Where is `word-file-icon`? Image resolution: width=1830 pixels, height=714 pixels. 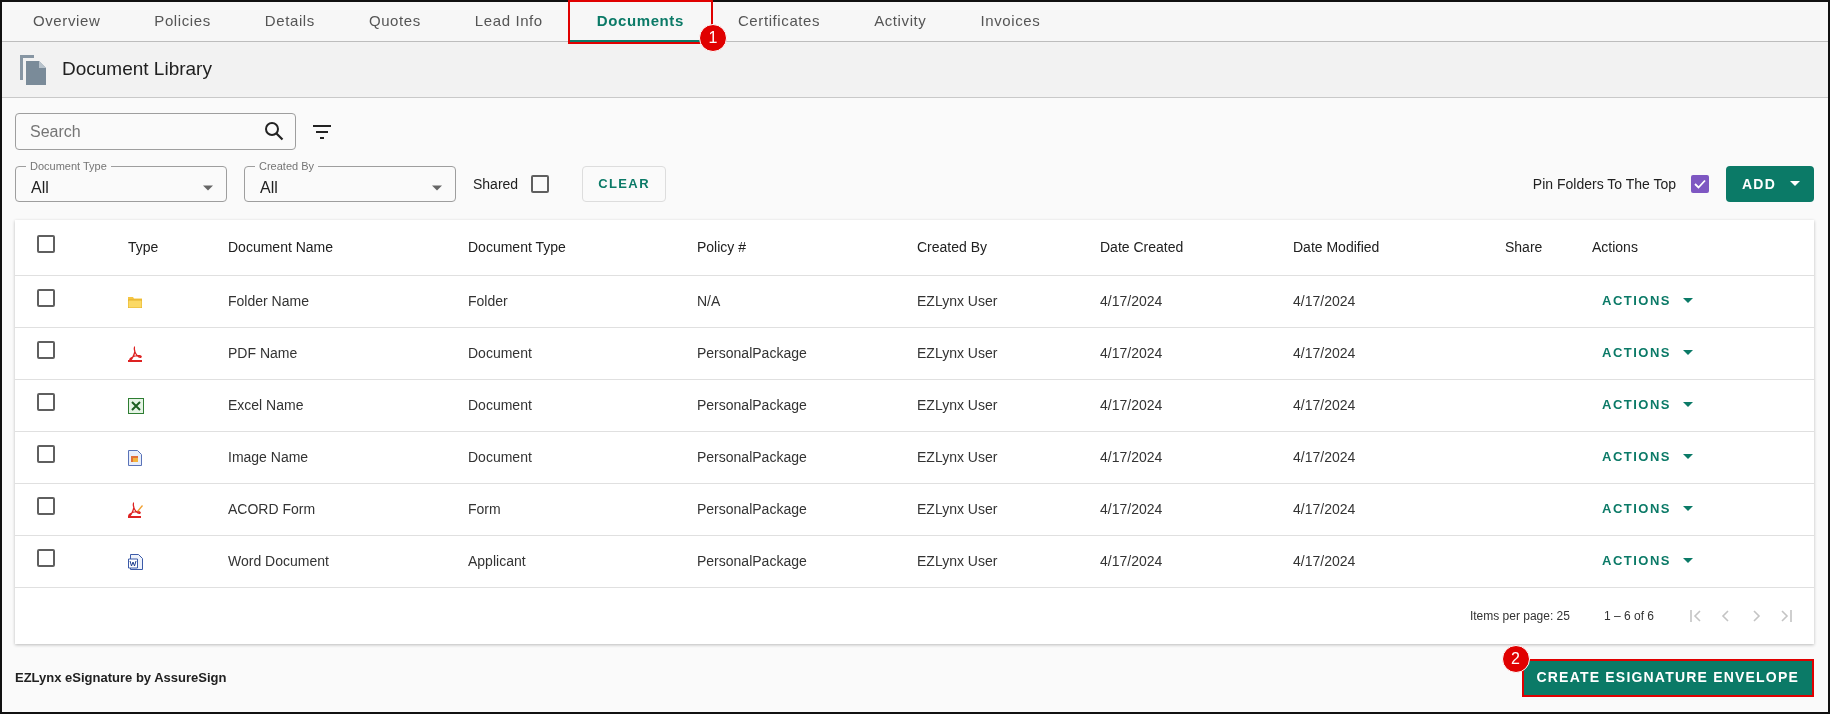 word-file-icon is located at coordinates (135, 561).